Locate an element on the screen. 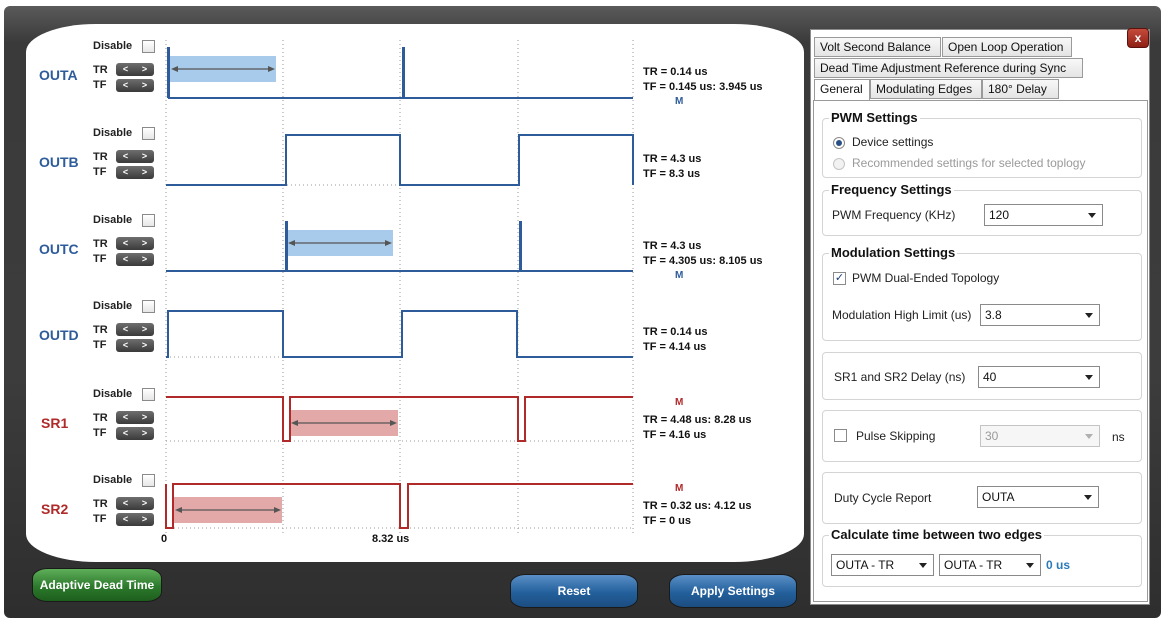 This screenshot has height=622, width=1165. sr2-tr-next-button: > is located at coordinates (144, 503).